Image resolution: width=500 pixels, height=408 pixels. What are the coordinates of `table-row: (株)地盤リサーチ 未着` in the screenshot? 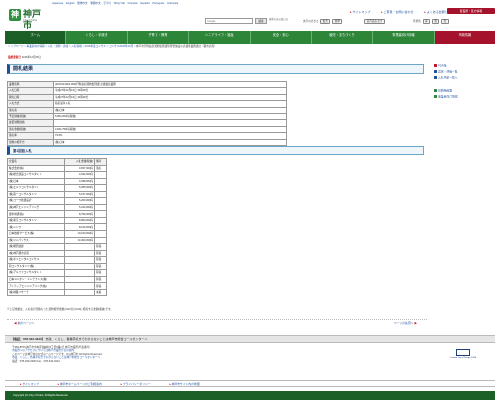 It's located at (56, 292).